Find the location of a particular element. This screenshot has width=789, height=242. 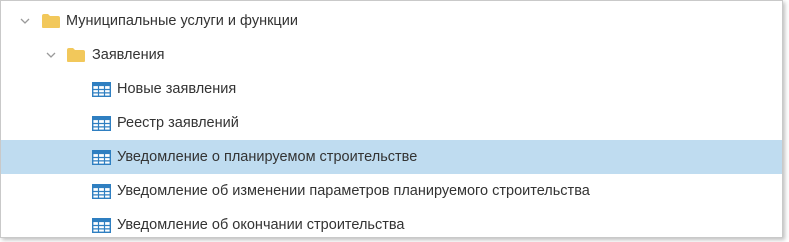

tree-item-planned-construction-notice: Уведомление о планируемом строительстве is located at coordinates (391, 157).